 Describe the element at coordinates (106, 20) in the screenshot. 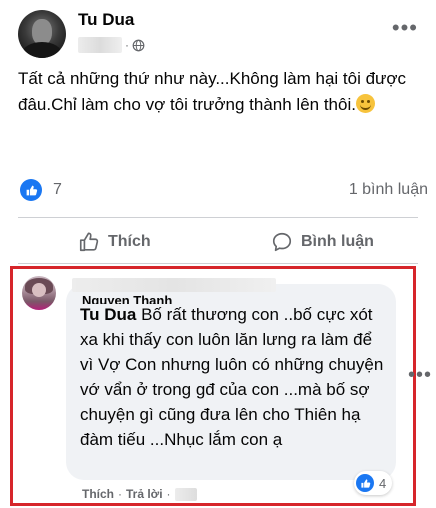

I see `author-name: Tu Dua` at that location.